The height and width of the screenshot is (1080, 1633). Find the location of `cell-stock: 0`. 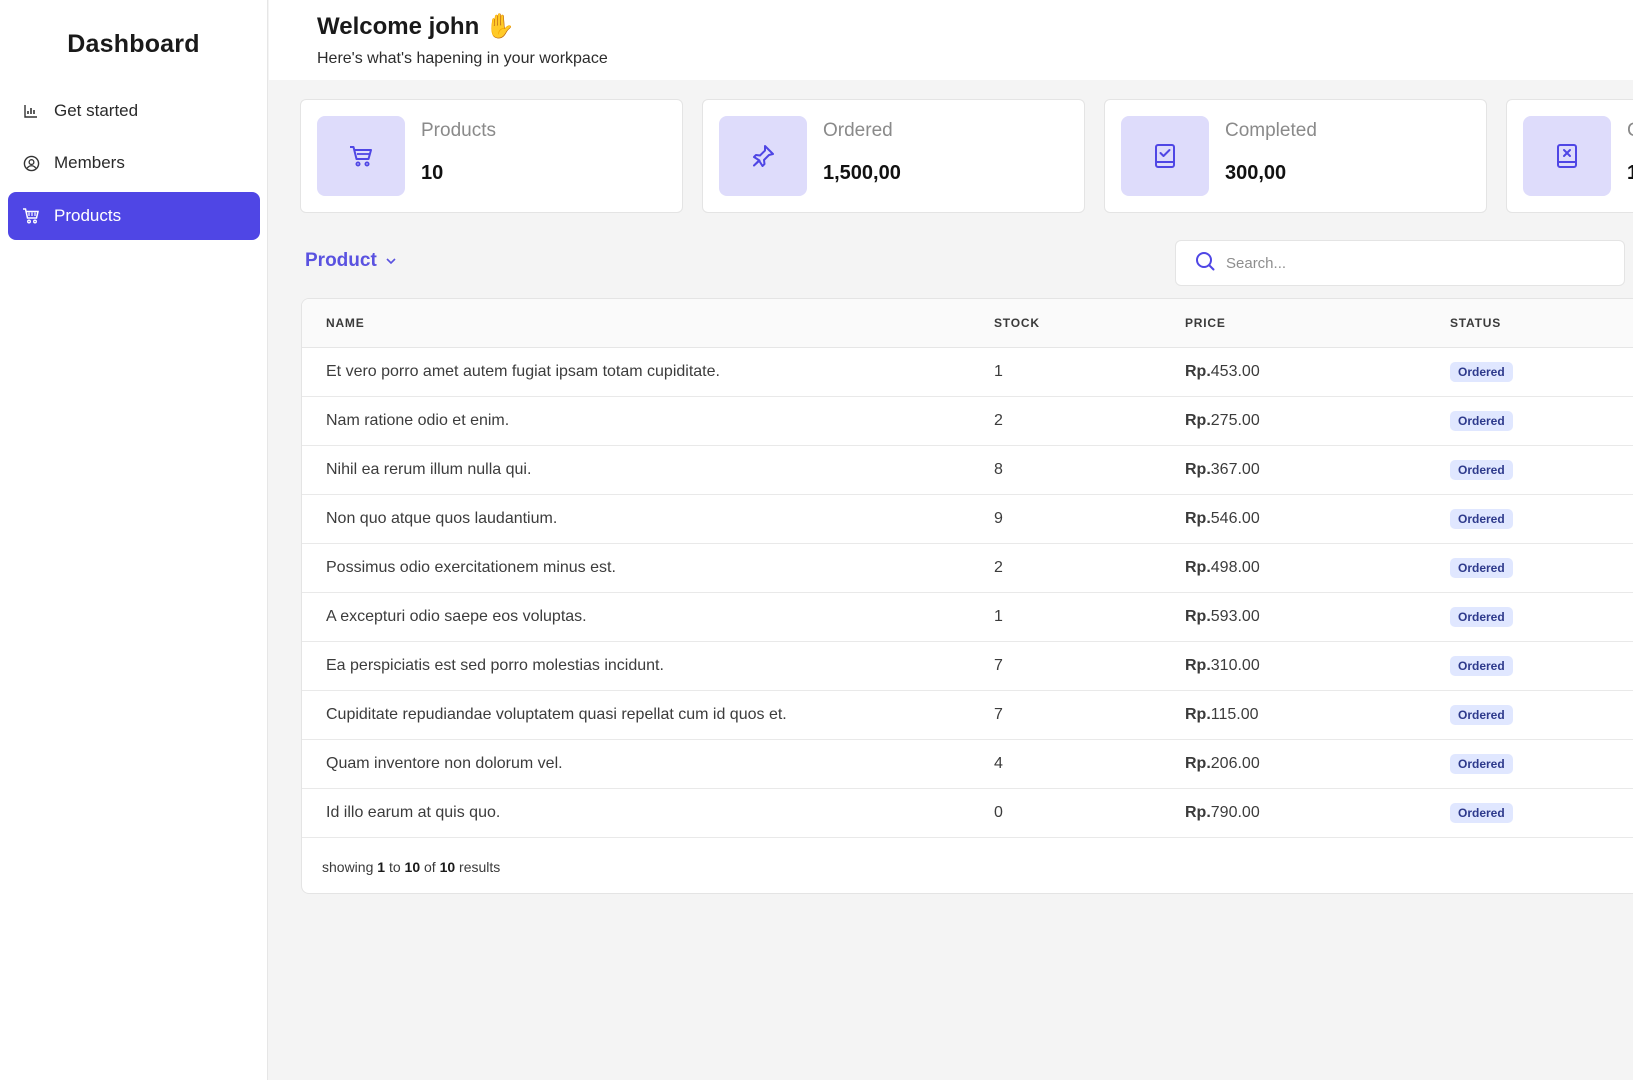

cell-stock: 0 is located at coordinates (998, 812).